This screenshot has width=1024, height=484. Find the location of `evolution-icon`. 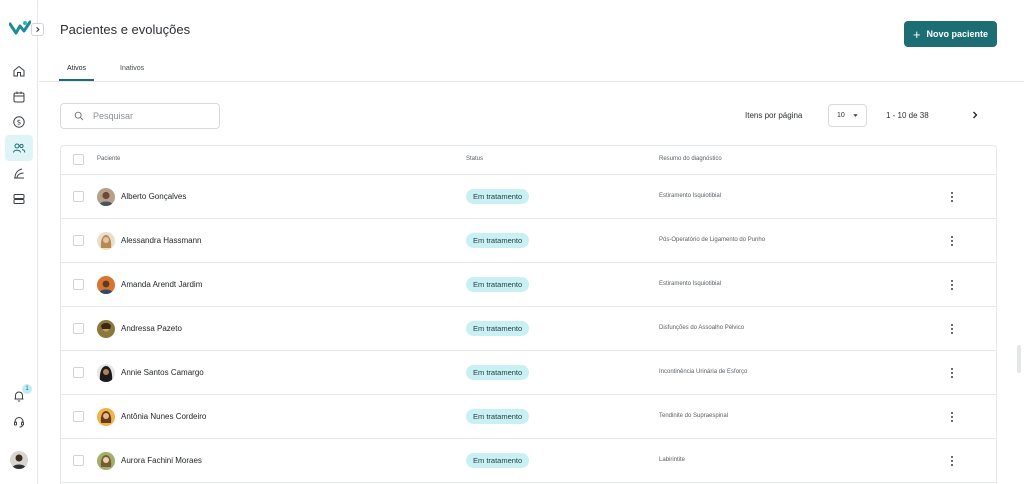

evolution-icon is located at coordinates (19, 173).